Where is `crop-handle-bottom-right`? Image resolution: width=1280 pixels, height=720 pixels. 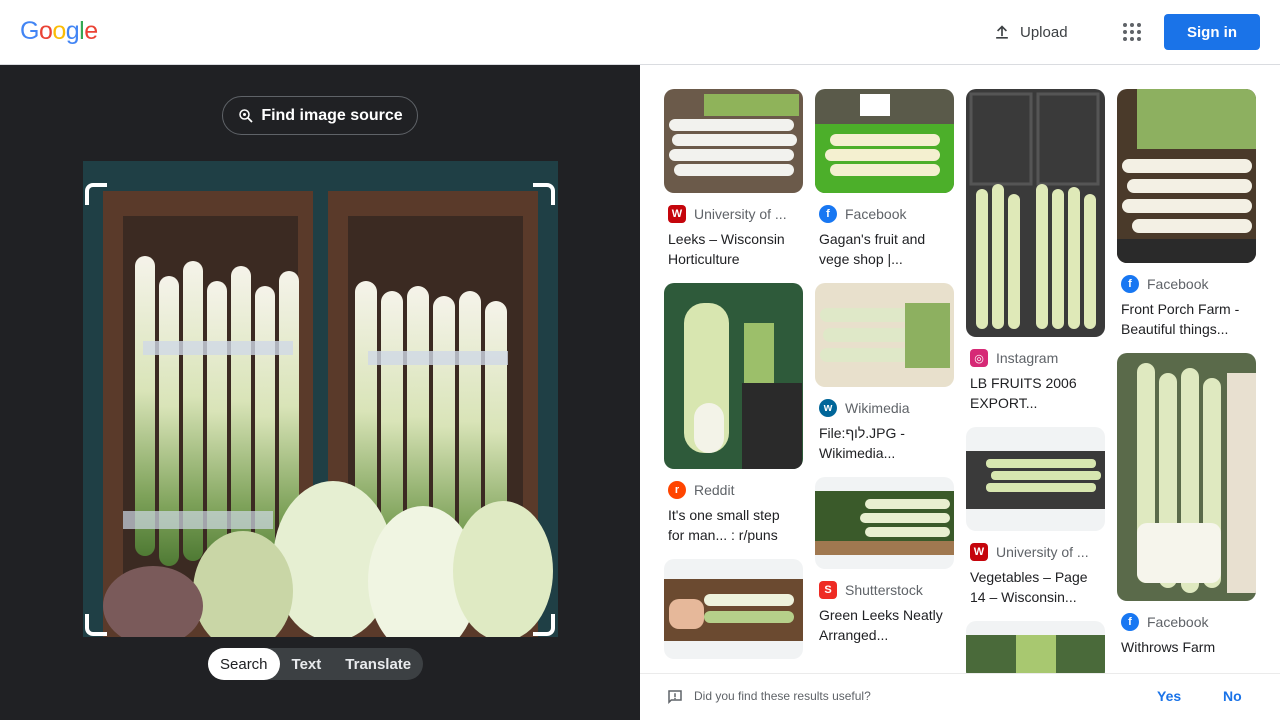 crop-handle-bottom-right is located at coordinates (544, 625).